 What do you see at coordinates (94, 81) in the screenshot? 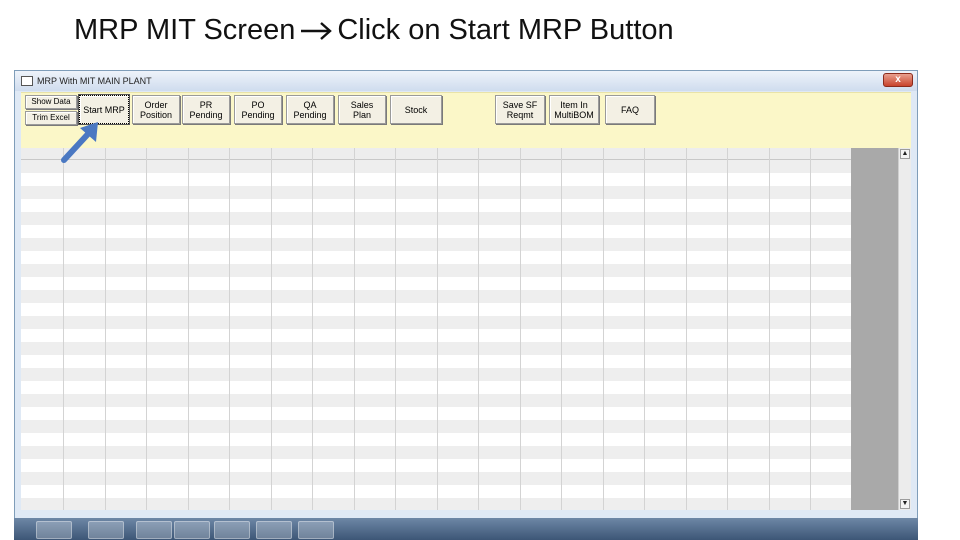
I see `window-title: MRP With MIT MAIN PLANT` at bounding box center [94, 81].